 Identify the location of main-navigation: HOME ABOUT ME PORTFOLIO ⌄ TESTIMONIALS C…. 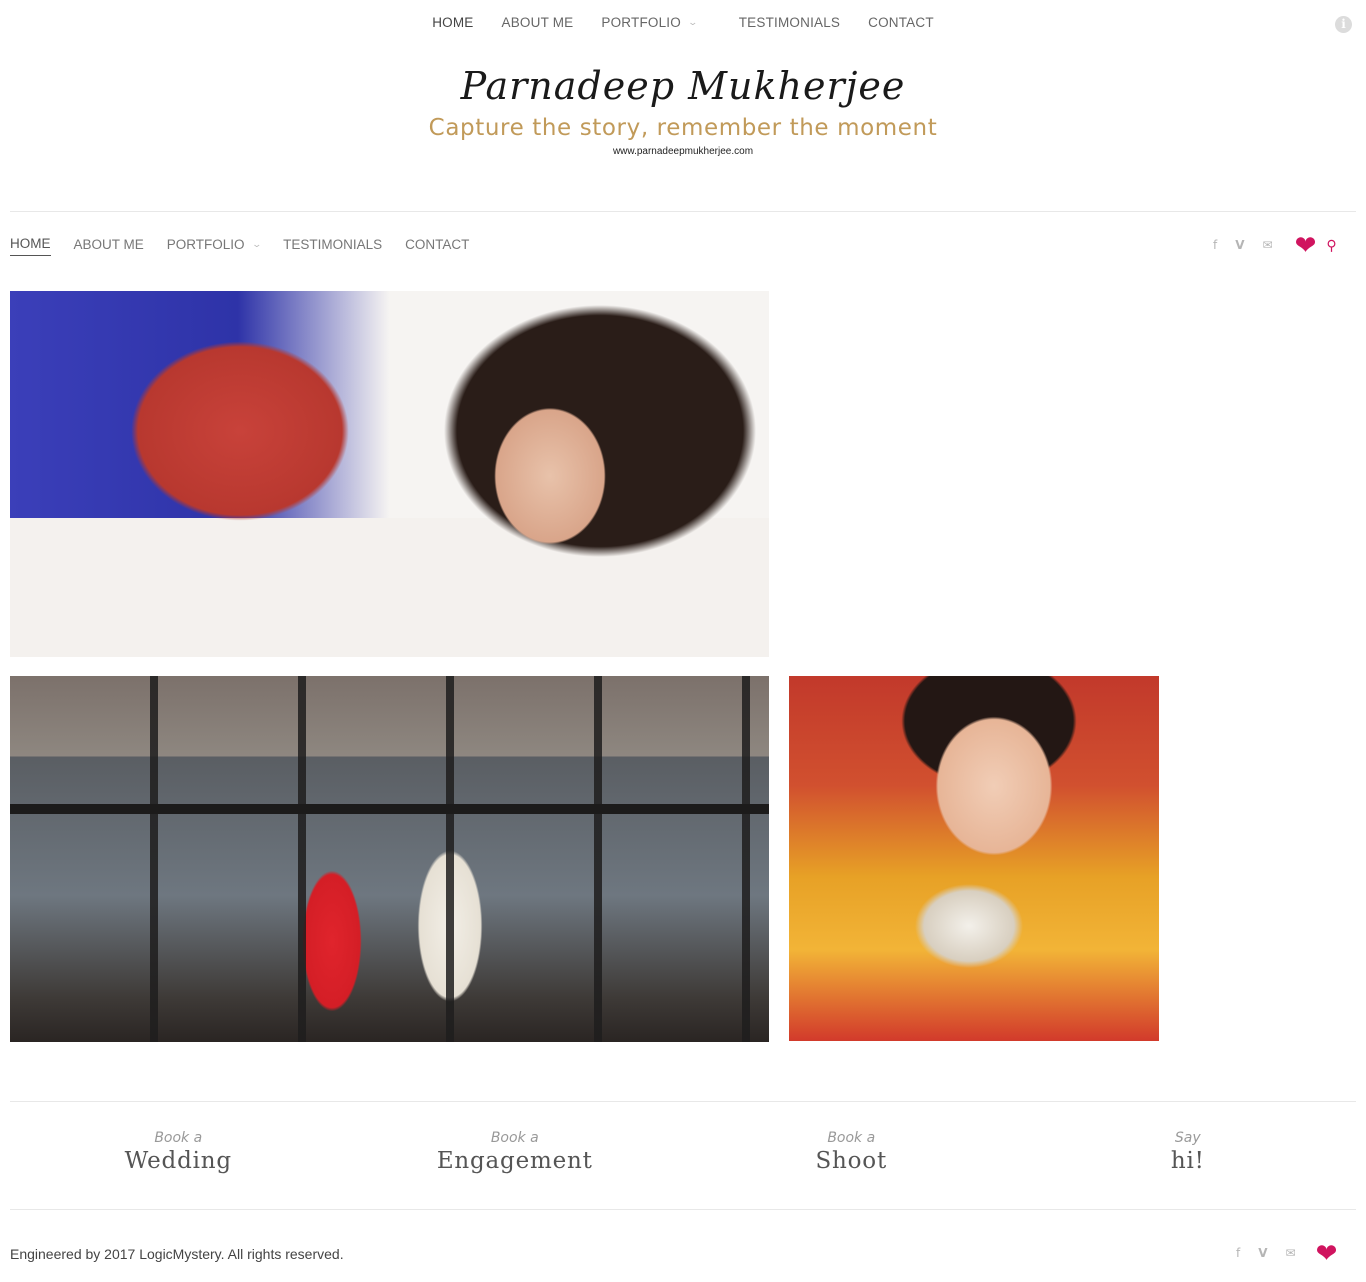
(251, 246).